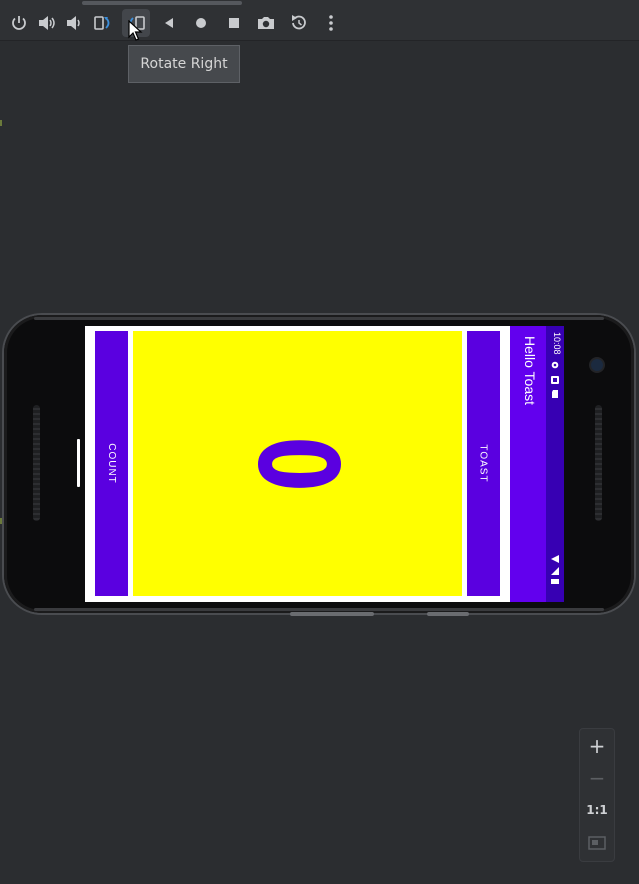  I want to click on volume-down-icon, so click(73, 23).